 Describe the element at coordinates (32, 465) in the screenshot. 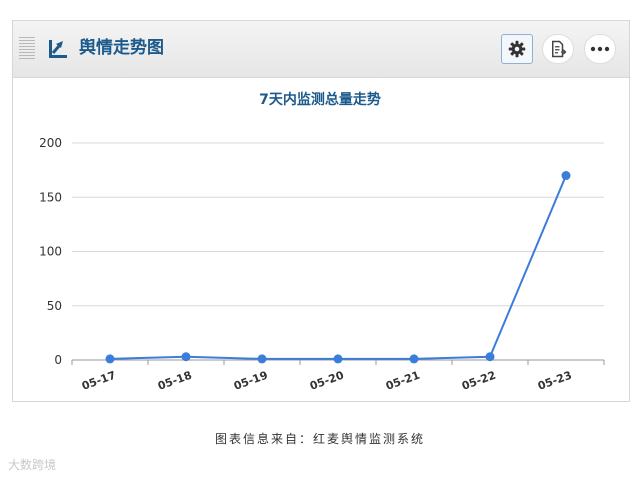

I see `watermark: 大数跨境` at that location.